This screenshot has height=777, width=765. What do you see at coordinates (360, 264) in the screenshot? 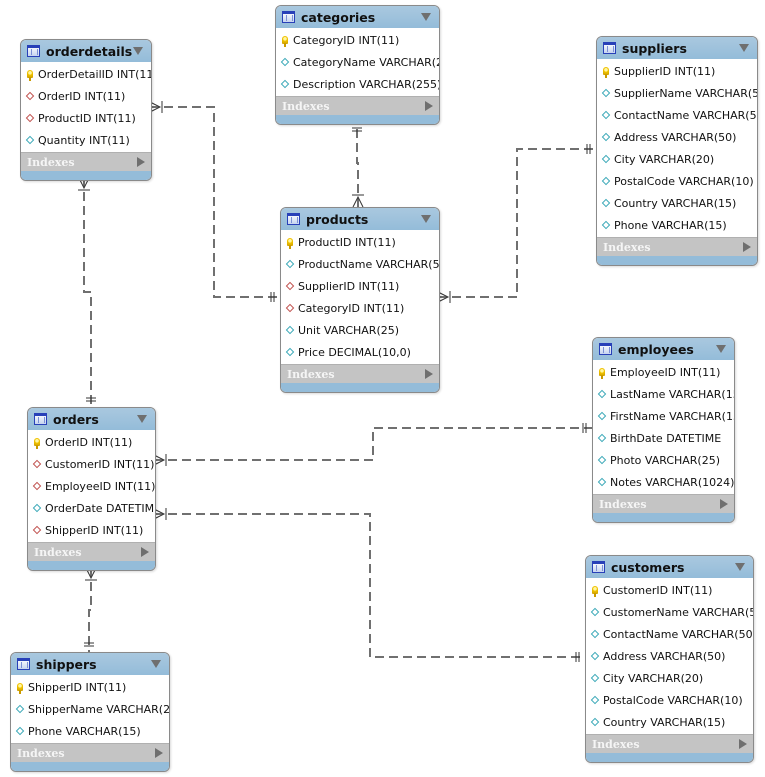
I see `column-row: ProductName VARCHAR(50)` at bounding box center [360, 264].